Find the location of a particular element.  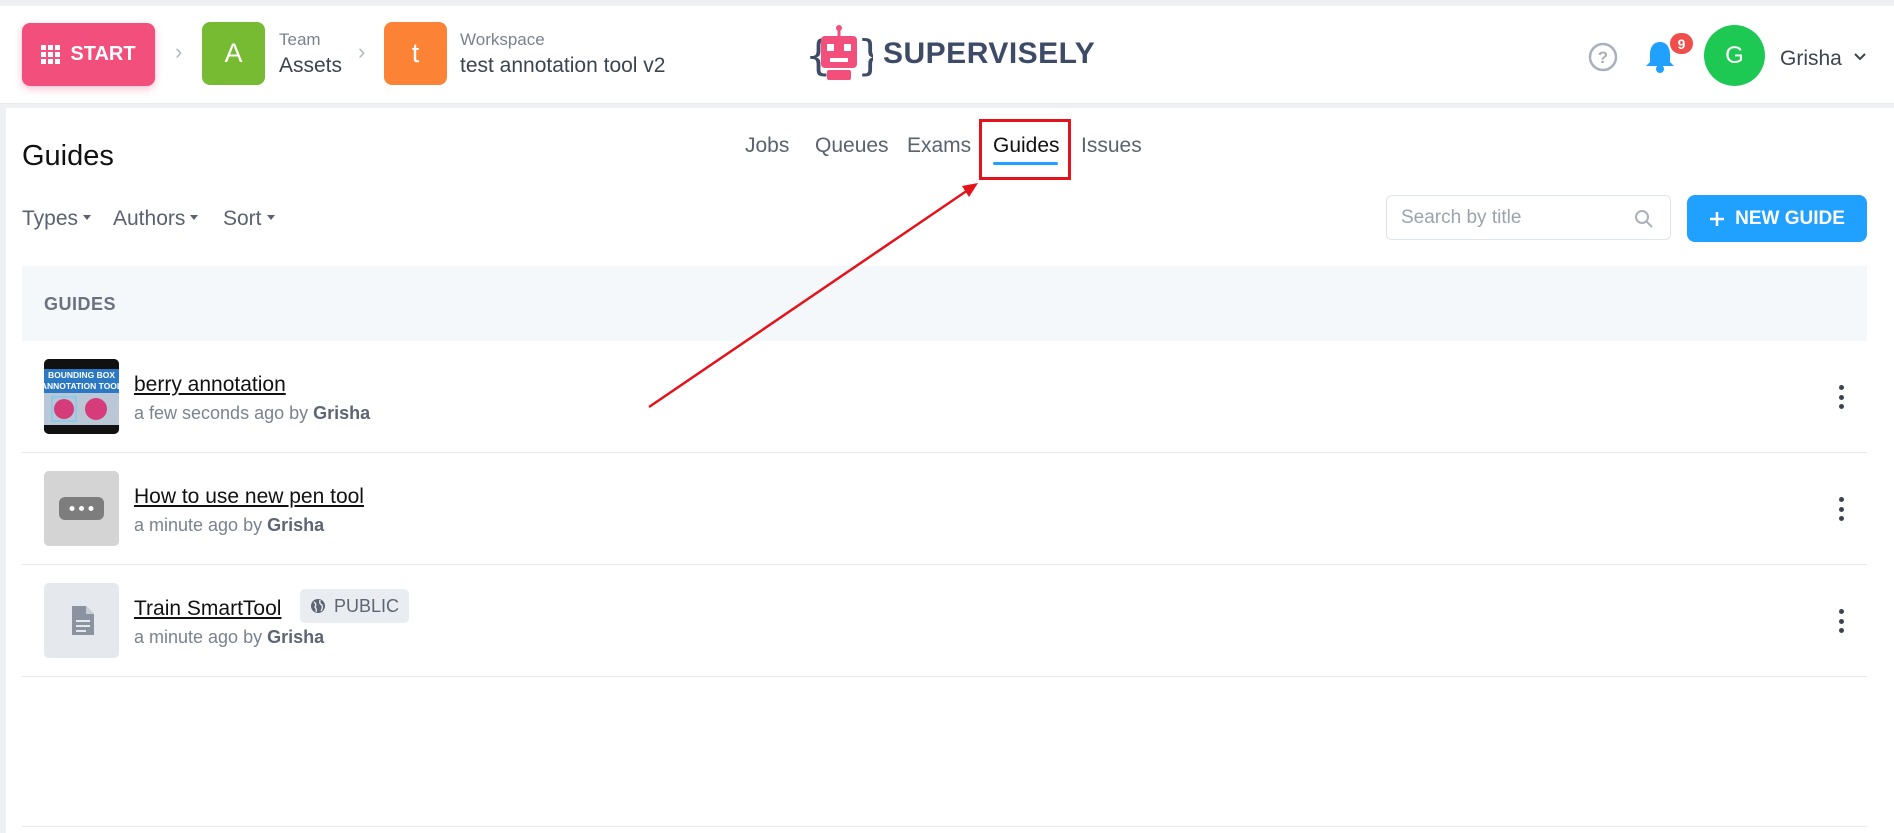

authors-filter: Authors is located at coordinates (156, 219).